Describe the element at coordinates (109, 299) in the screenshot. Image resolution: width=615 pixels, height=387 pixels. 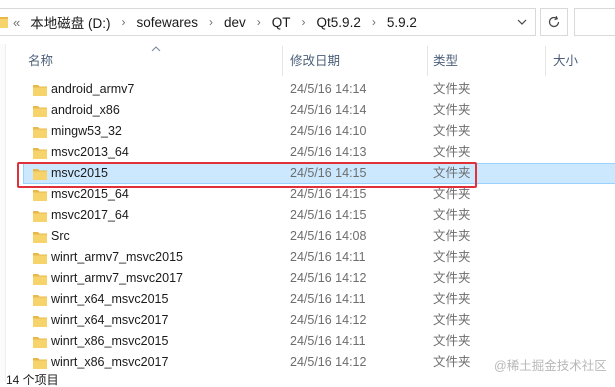
I see `file-name: winrt_x64_msvc2015` at that location.